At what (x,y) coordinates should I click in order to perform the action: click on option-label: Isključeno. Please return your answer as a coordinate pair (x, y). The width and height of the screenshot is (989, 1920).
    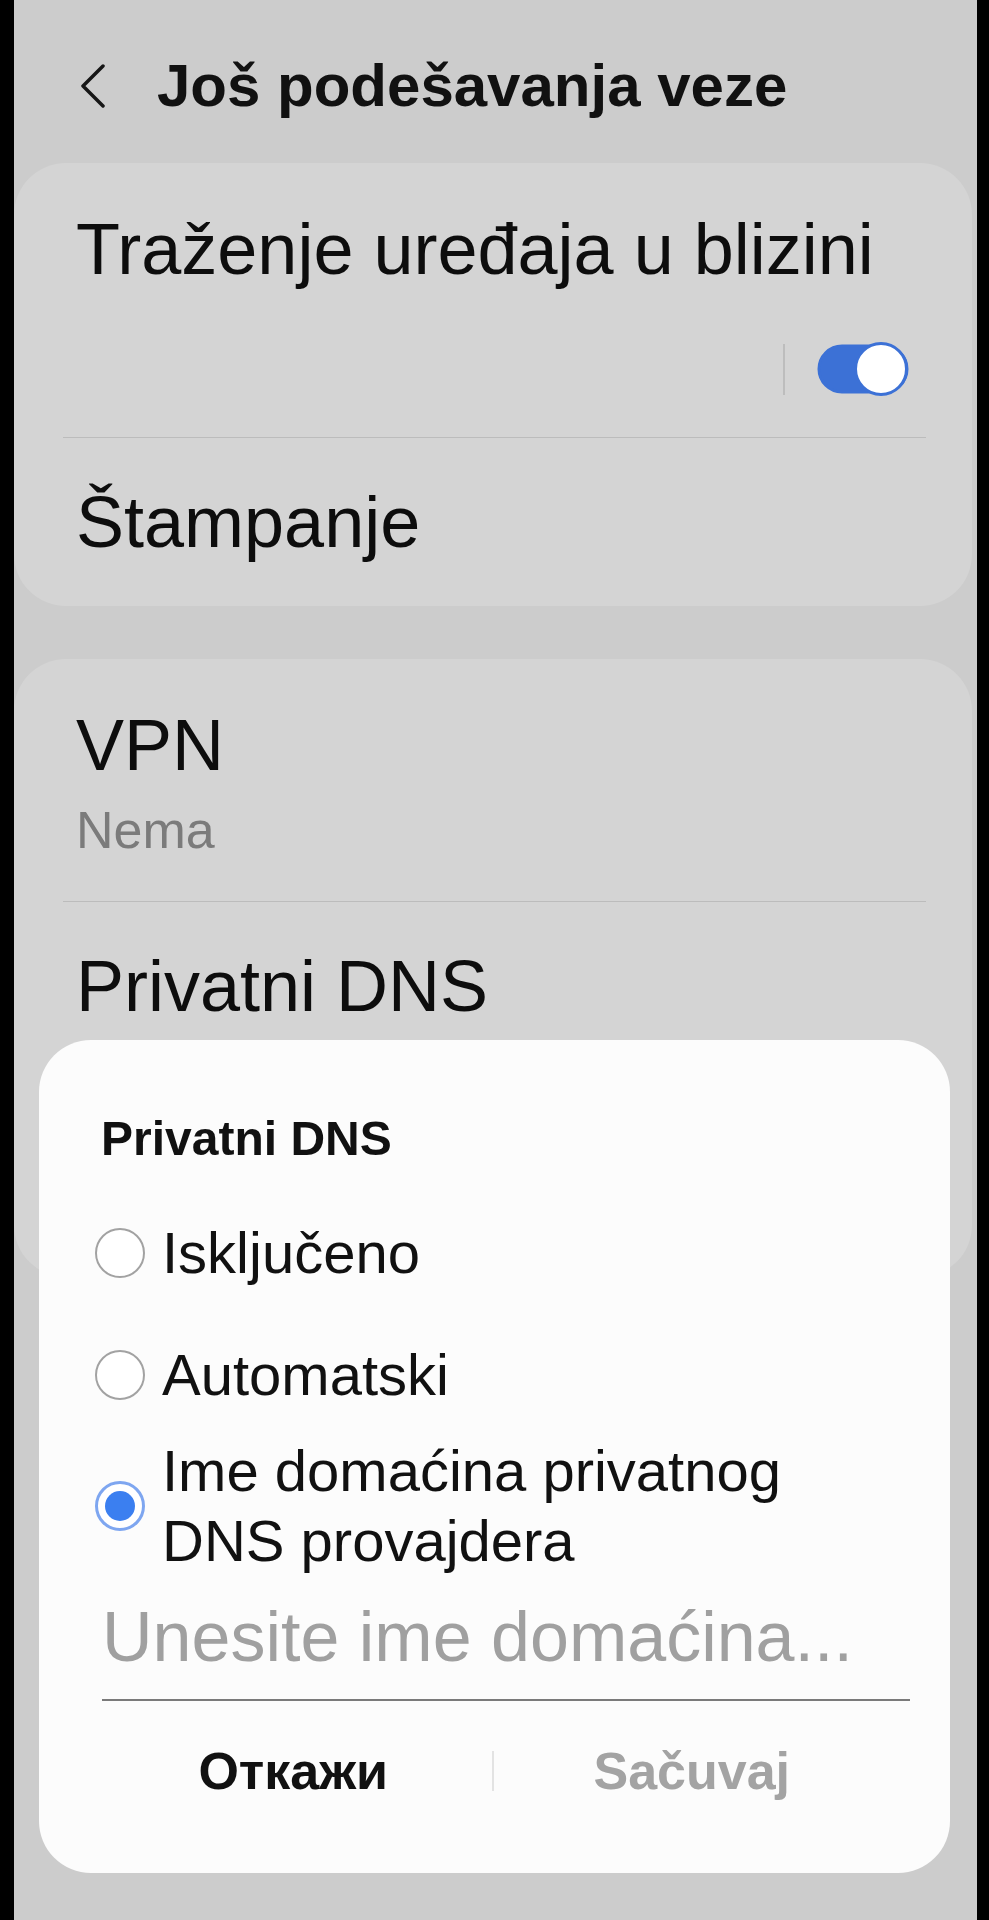
    Looking at the image, I should click on (291, 1253).